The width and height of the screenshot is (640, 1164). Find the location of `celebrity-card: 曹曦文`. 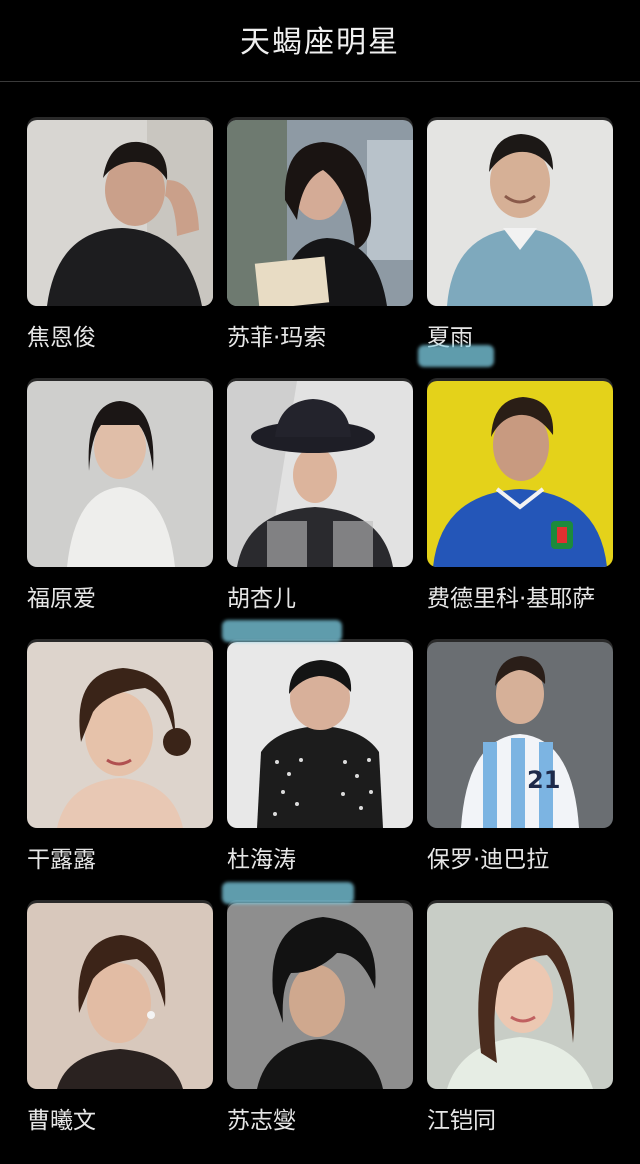

celebrity-card: 曹曦文 is located at coordinates (120, 1033).